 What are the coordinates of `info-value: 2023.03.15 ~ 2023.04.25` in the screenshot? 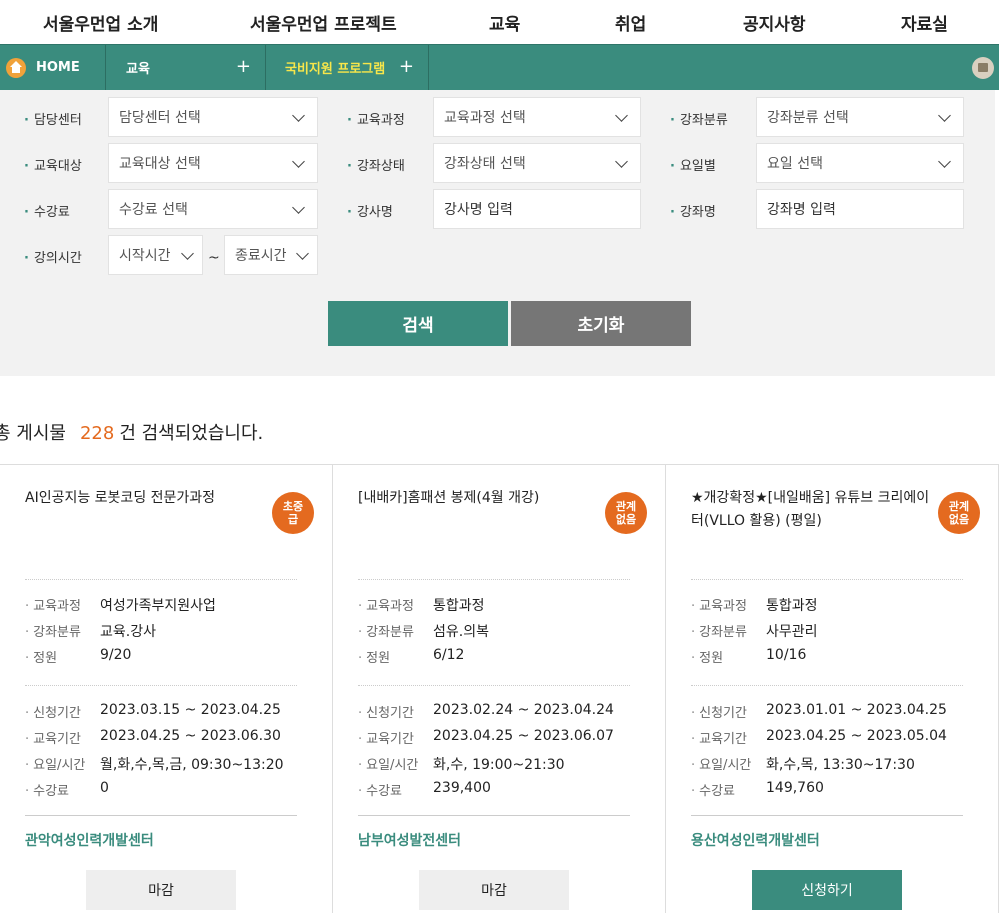 It's located at (190, 710).